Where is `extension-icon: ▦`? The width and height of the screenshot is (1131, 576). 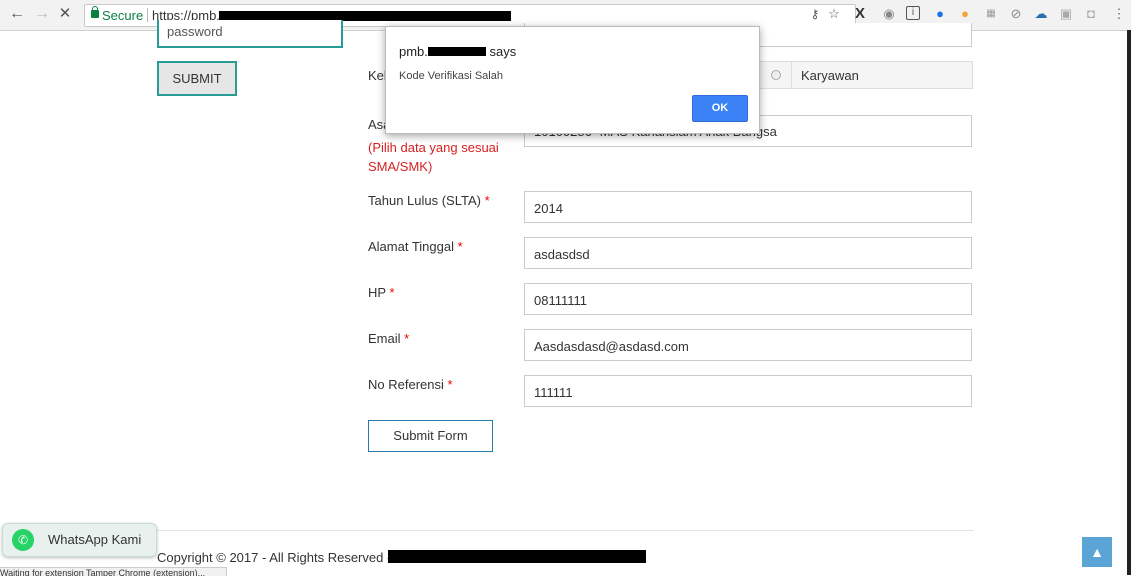
extension-icon: ▦ is located at coordinates (991, 14).